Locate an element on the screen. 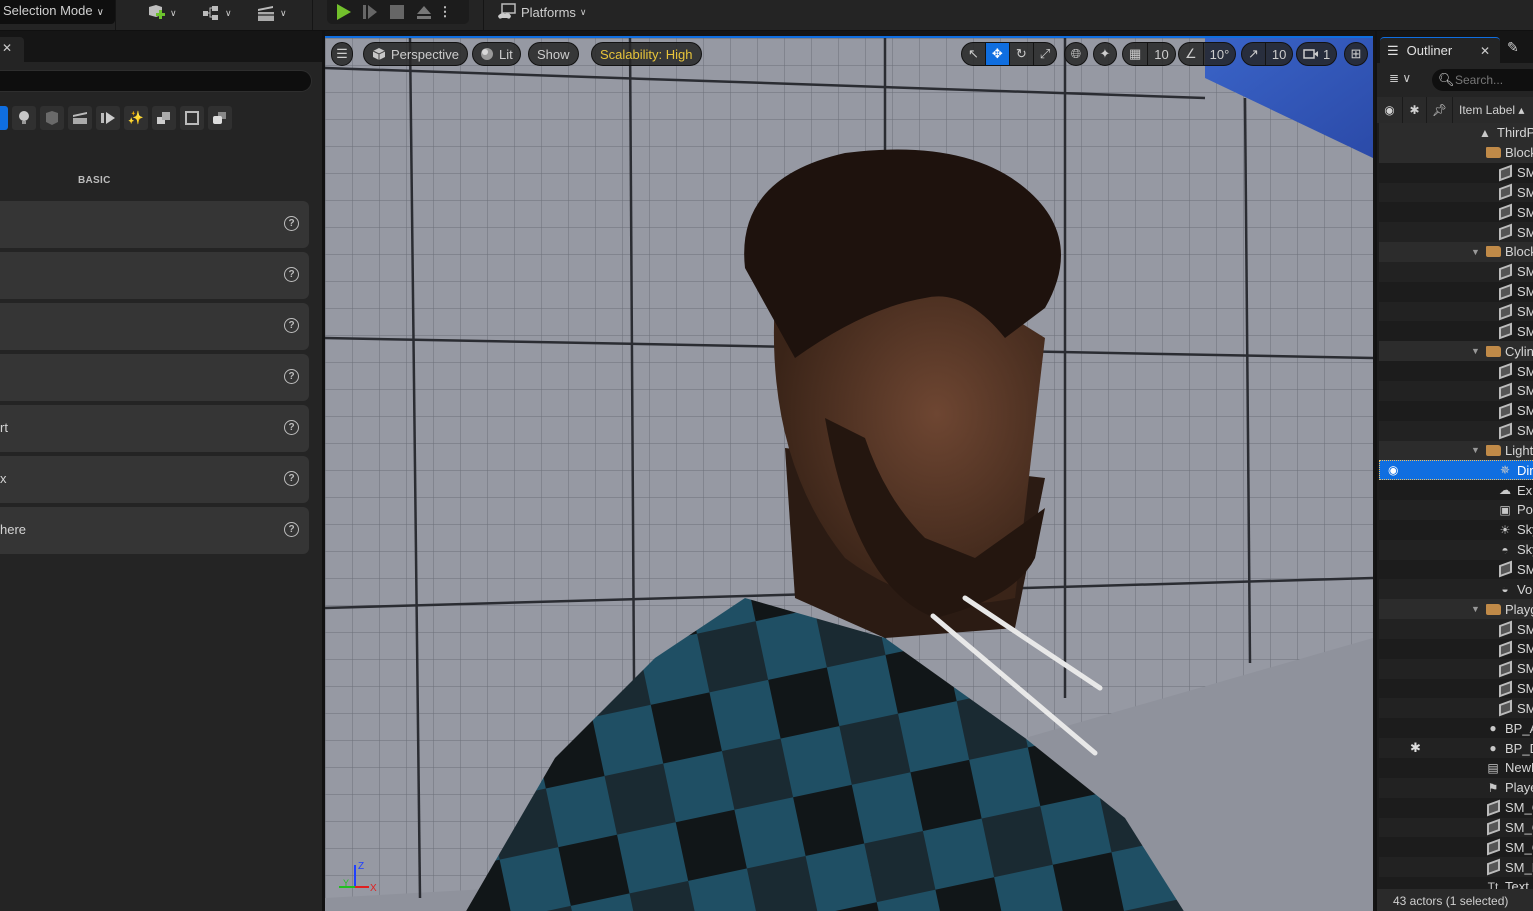 This screenshot has height=911, width=1533. outliner-folder-row: Block is located at coordinates (1456, 152).